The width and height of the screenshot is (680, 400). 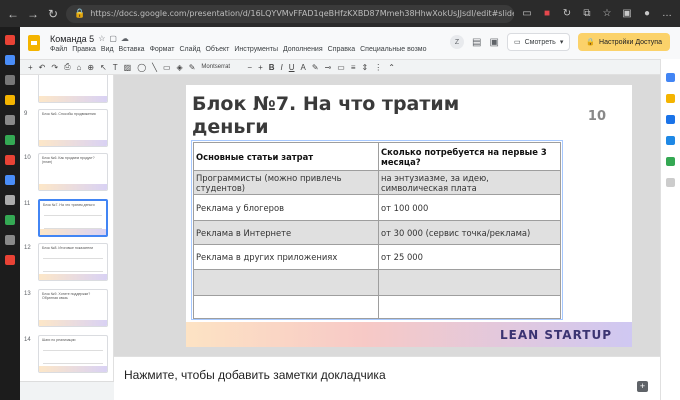 I want to click on comments-icon: ▤, so click(x=476, y=42).